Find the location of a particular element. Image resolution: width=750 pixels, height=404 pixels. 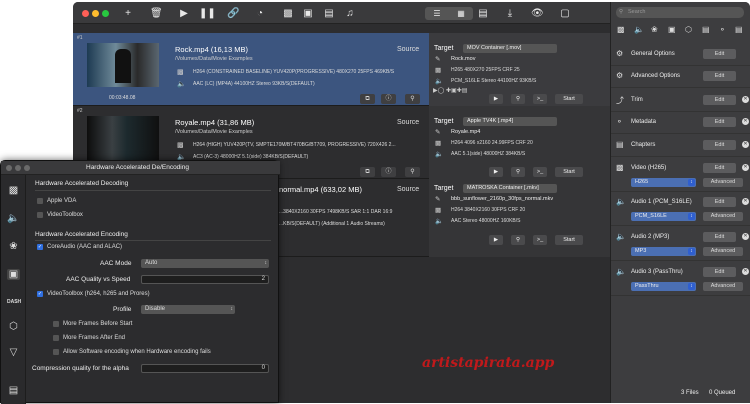

output-name: bbb_sunflower_2160p_30fps_normal.mkv is located at coordinates (502, 199).